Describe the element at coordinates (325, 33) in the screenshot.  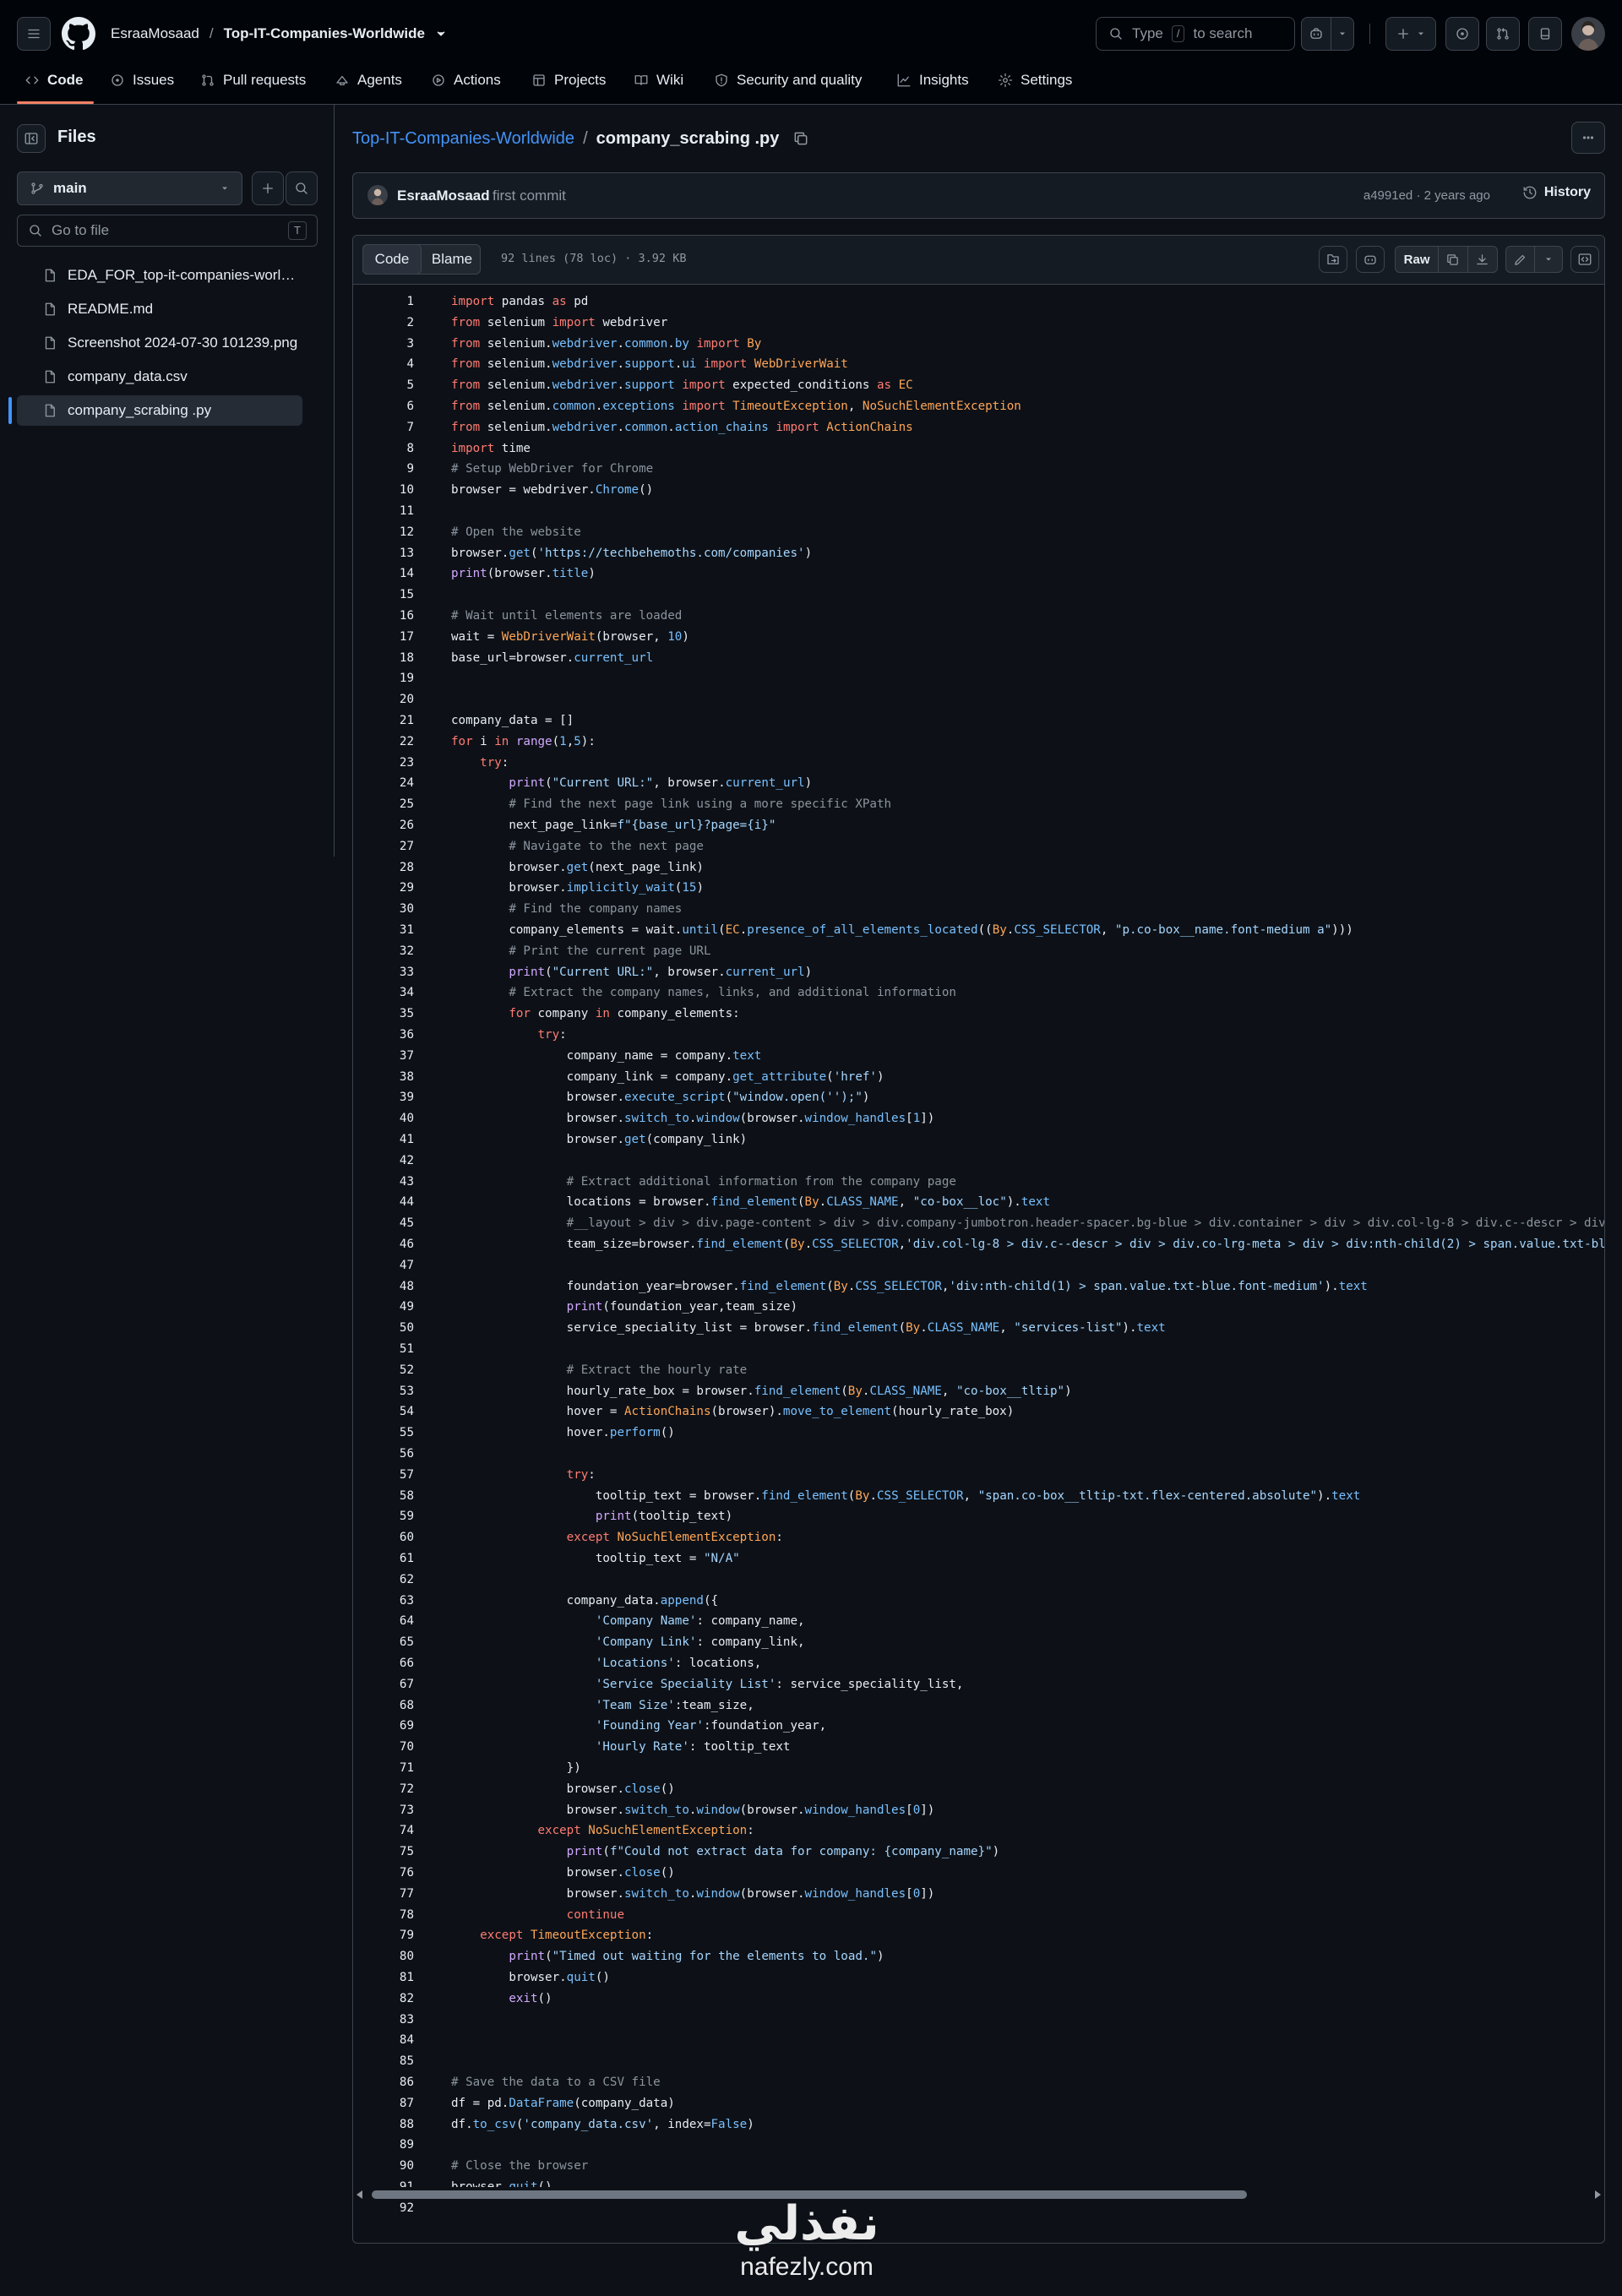
I see `repo-link: Top-IT-Companies-Worldwide` at that location.